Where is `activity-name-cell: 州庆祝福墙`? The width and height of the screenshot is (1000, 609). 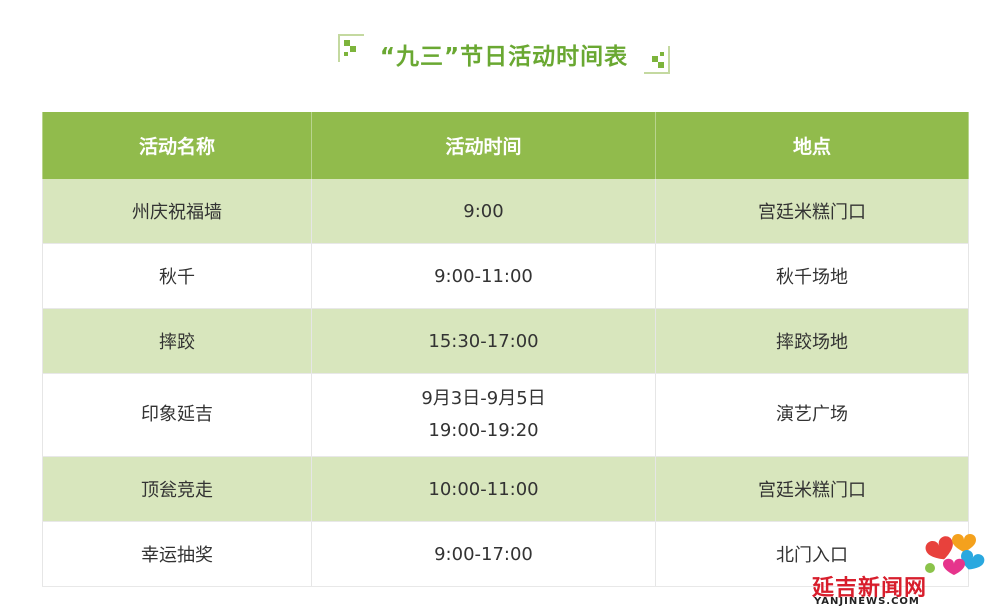 activity-name-cell: 州庆祝福墙 is located at coordinates (177, 211).